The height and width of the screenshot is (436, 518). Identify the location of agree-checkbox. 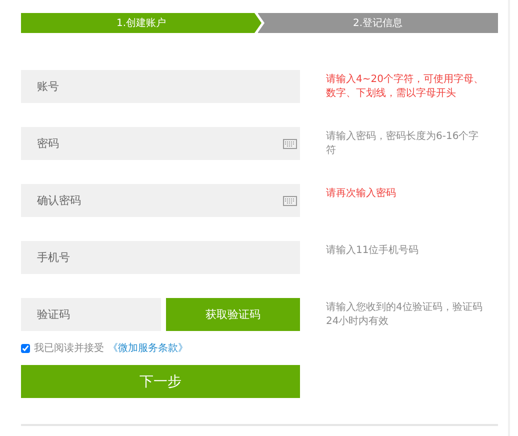
(25, 348).